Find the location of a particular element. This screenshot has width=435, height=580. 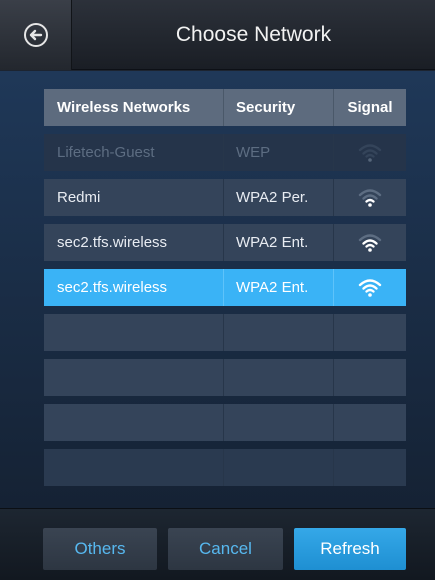

back-arrow-circle-icon is located at coordinates (35, 35).